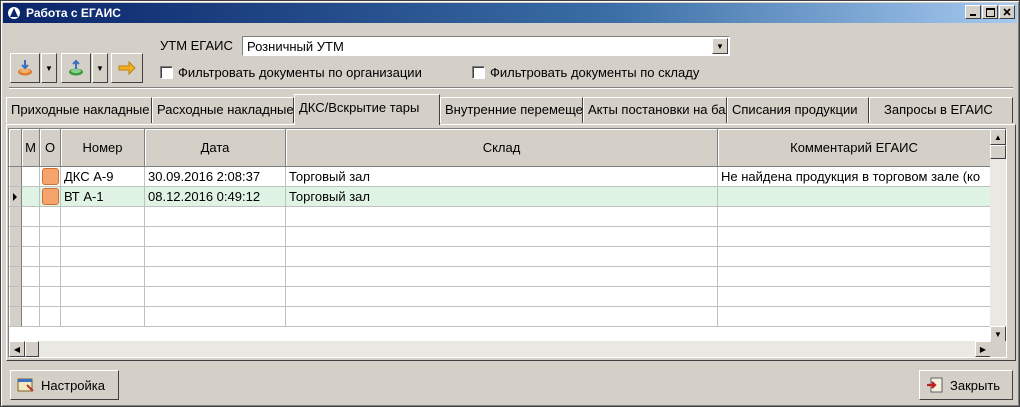 This screenshot has height=407, width=1020. What do you see at coordinates (998, 349) in the screenshot?
I see `scrollbar-corner` at bounding box center [998, 349].